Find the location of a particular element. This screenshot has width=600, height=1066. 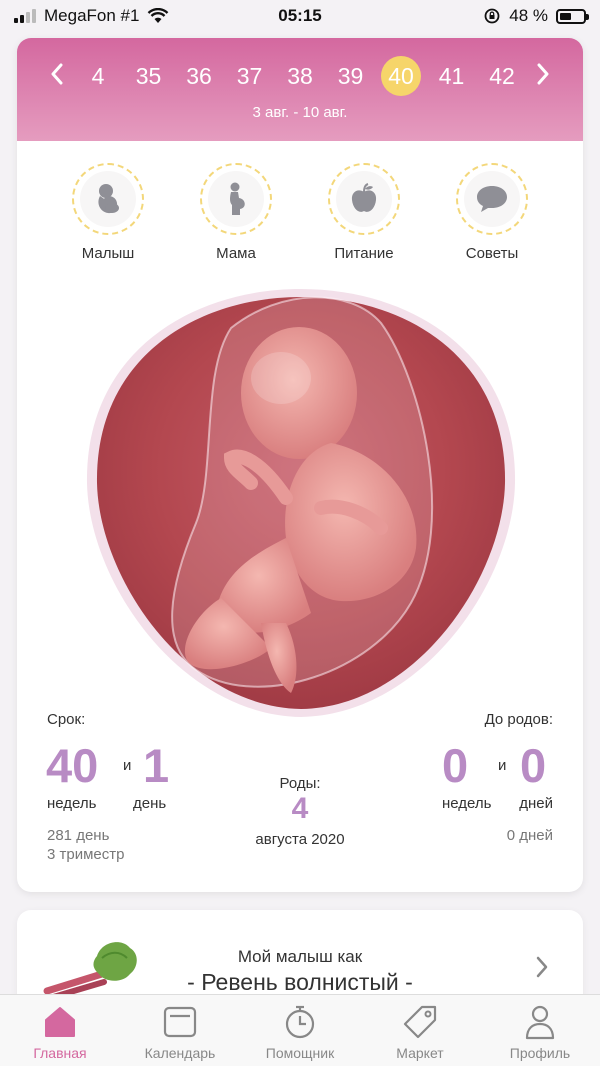

section-icons: Малыш Мама Питание Советы is located at coordinates (300, 212).